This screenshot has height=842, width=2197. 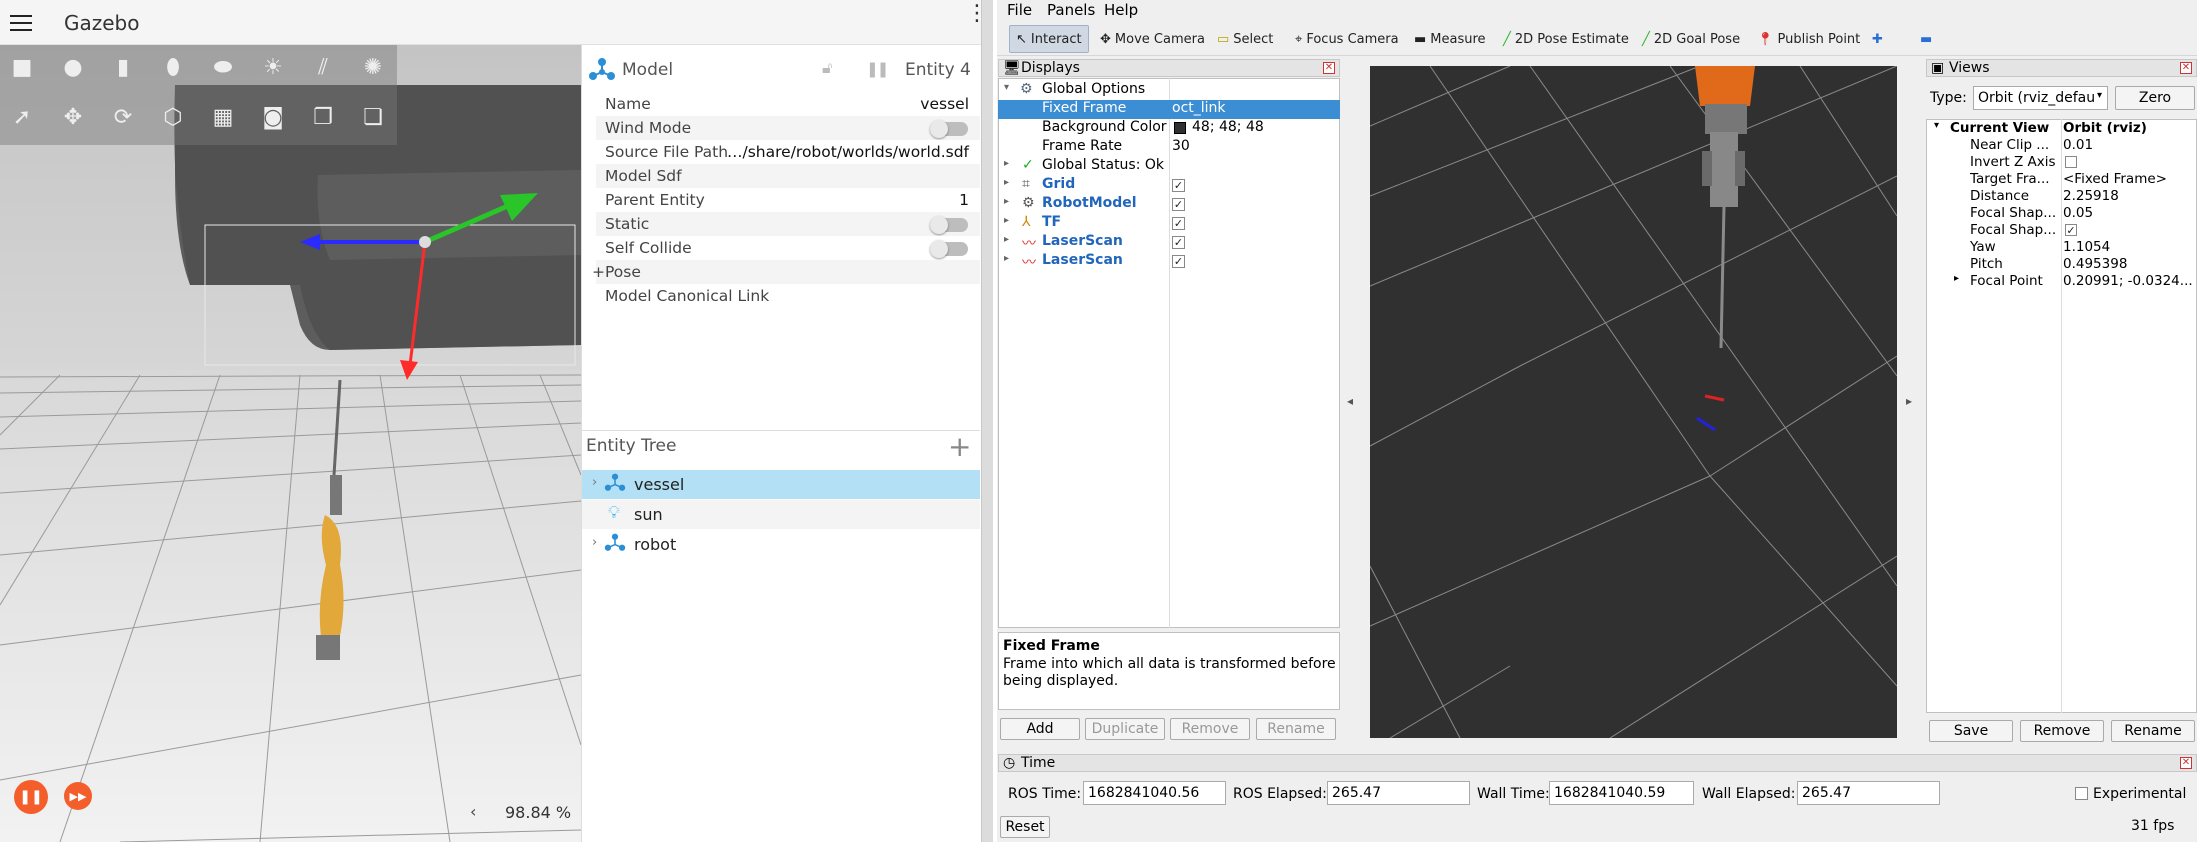 What do you see at coordinates (1025, 827) in the screenshot?
I see `reset-time-button: Reset` at bounding box center [1025, 827].